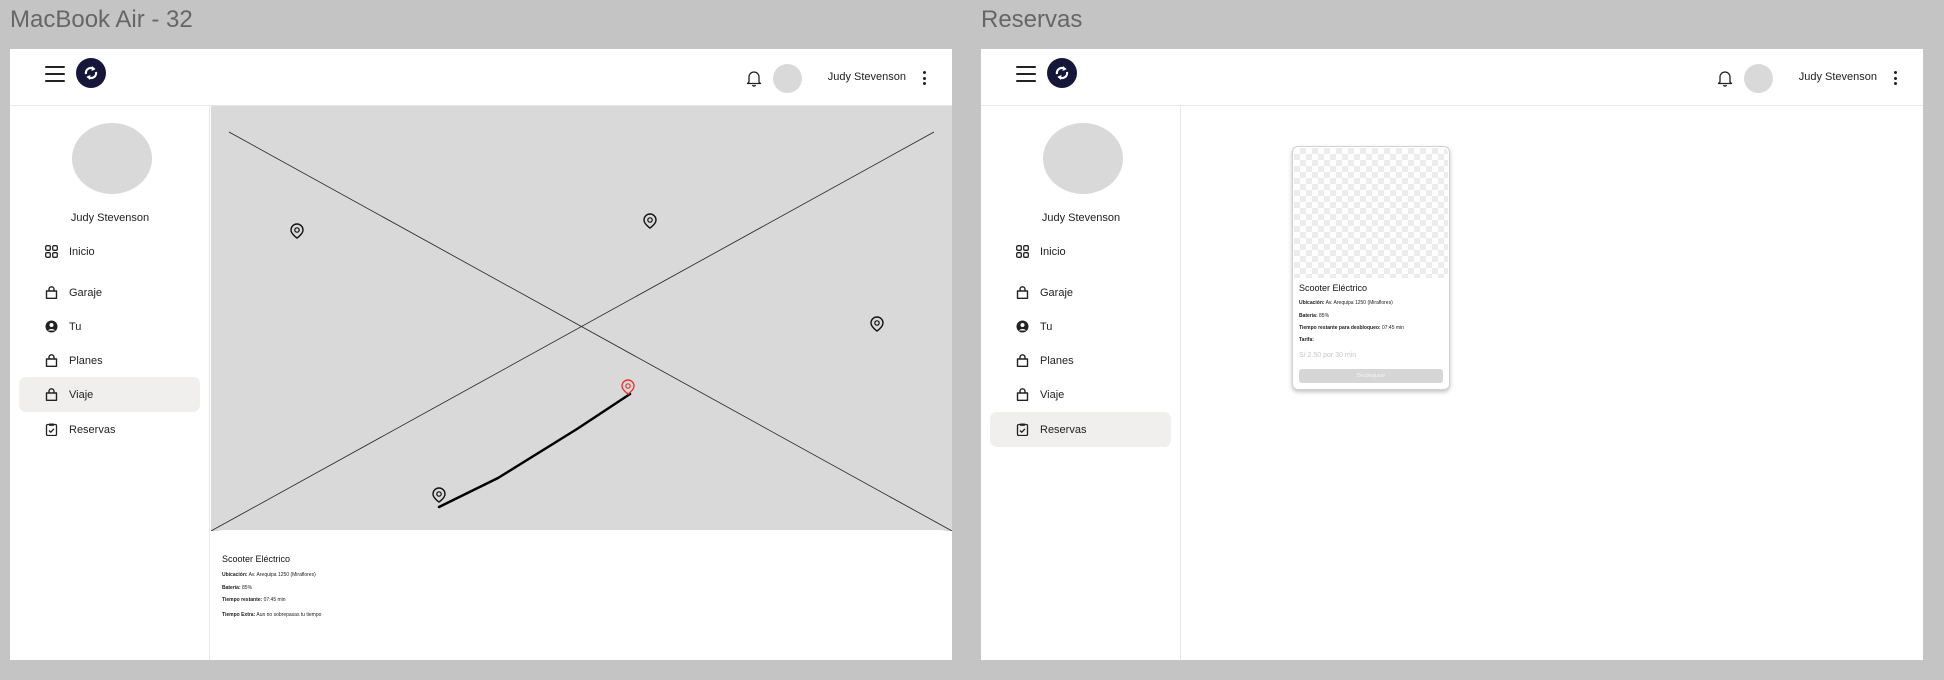 The image size is (1944, 680). Describe the element at coordinates (101, 19) in the screenshot. I see `frame-title: MacBook Air - 32` at that location.